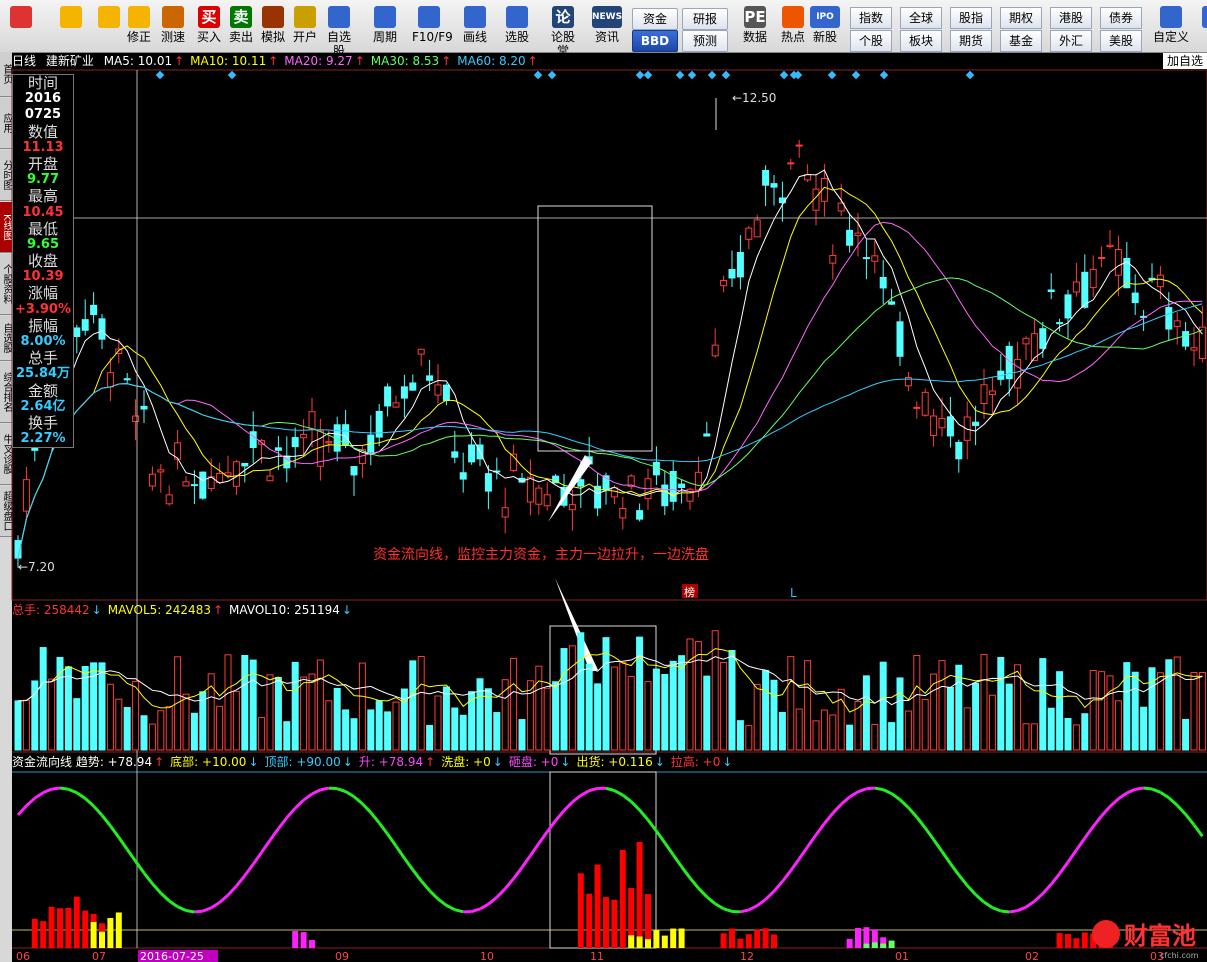 This screenshot has width=1207, height=962. Describe the element at coordinates (1184, 61) in the screenshot. I see `add-to-watchlist-button: 加自选` at that location.